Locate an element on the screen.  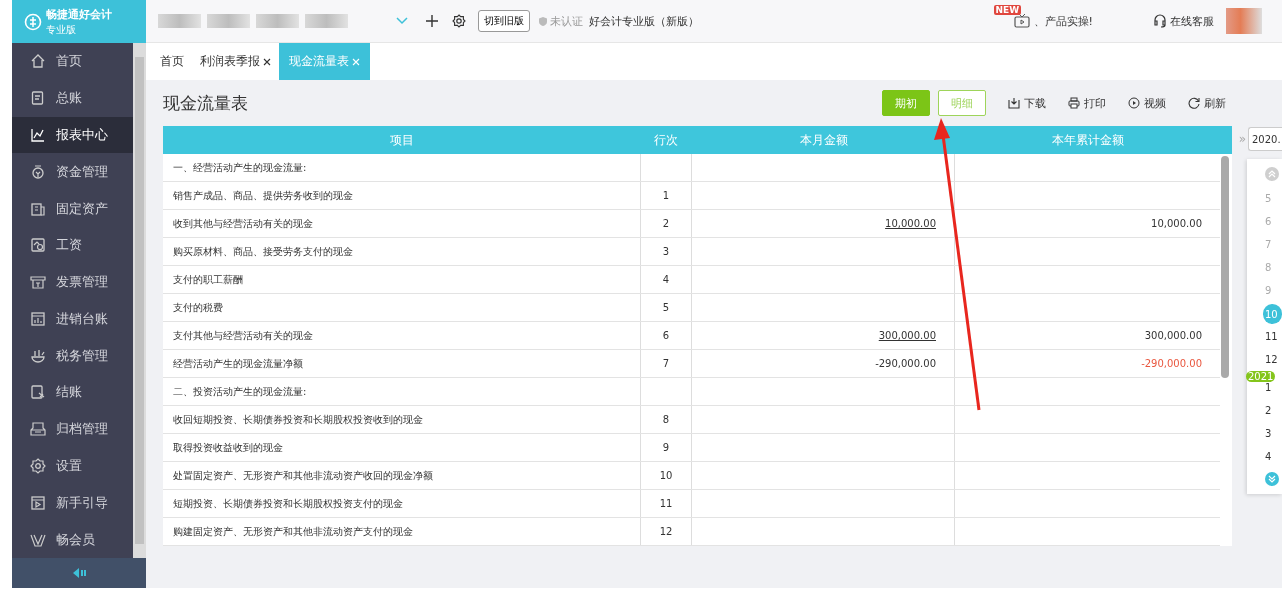
column-header: 本月金额 is located at coordinates (823, 140).